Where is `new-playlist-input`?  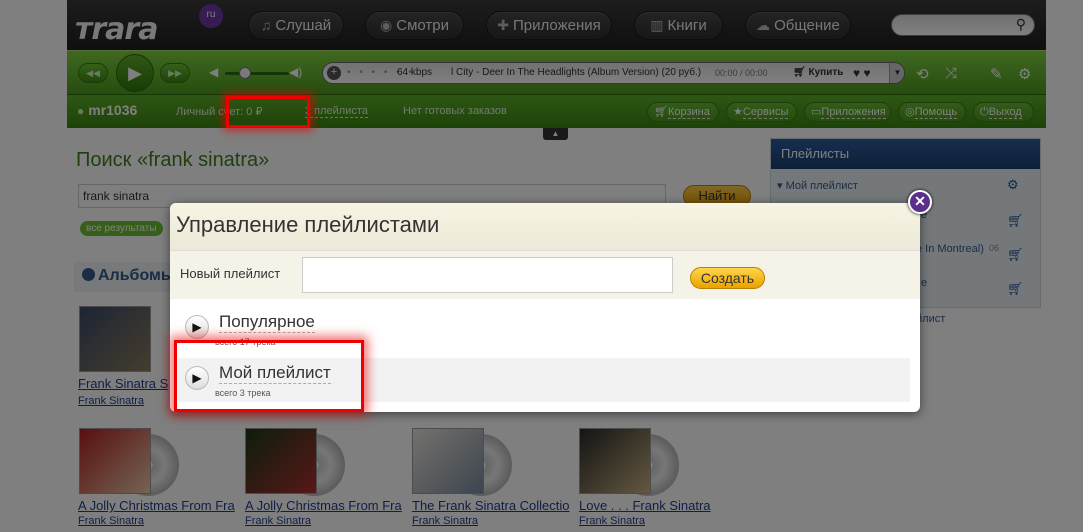
new-playlist-input is located at coordinates (487, 275).